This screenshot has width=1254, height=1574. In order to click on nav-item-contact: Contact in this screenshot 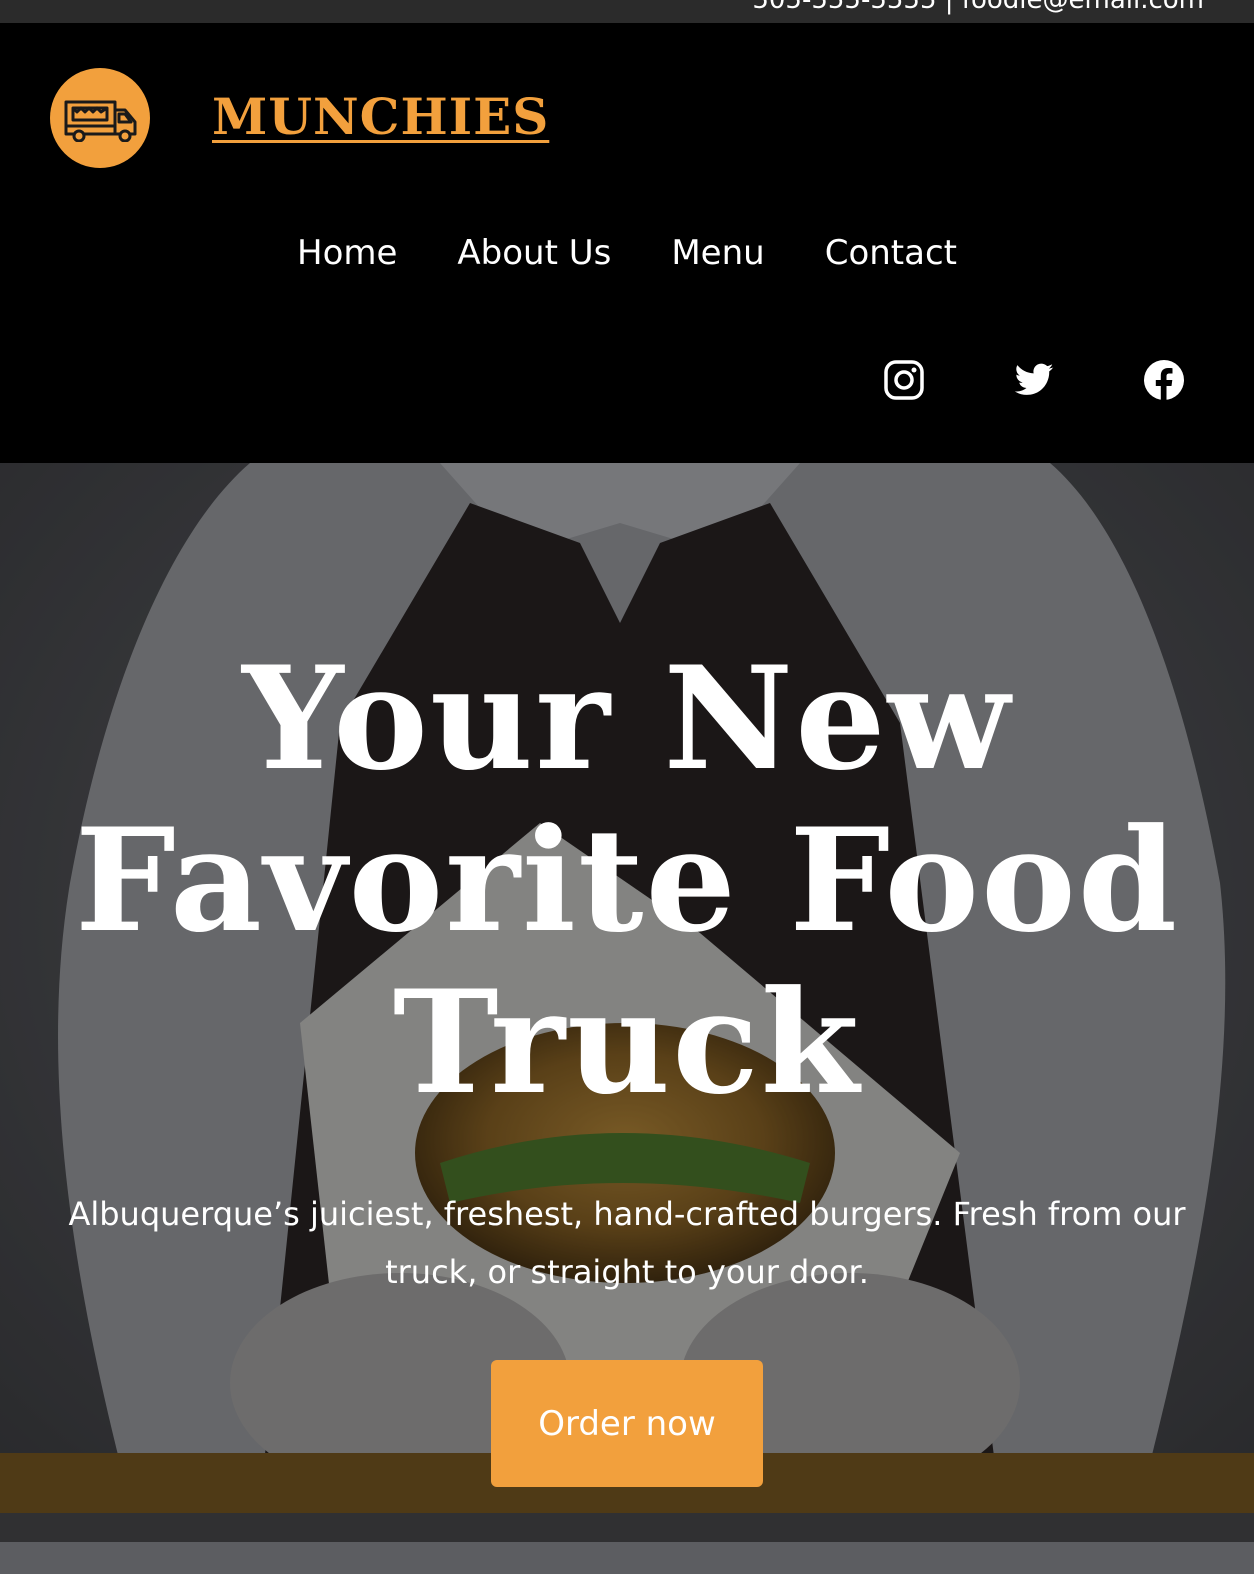, I will do `click(891, 253)`.